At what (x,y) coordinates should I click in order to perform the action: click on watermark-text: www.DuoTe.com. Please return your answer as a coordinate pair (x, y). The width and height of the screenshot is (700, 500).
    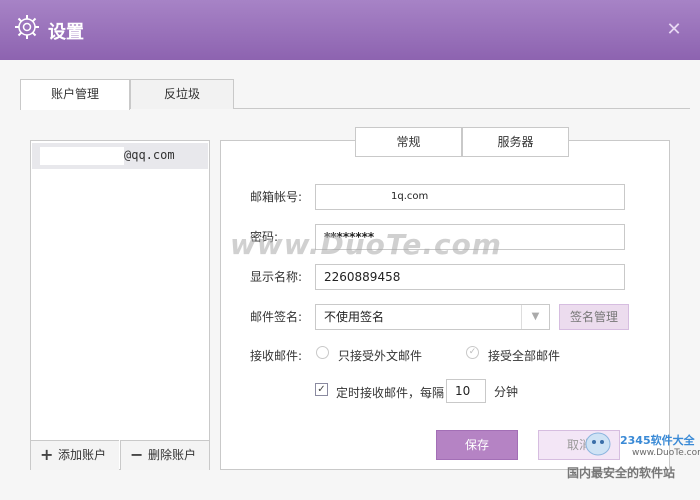
    Looking at the image, I should click on (366, 244).